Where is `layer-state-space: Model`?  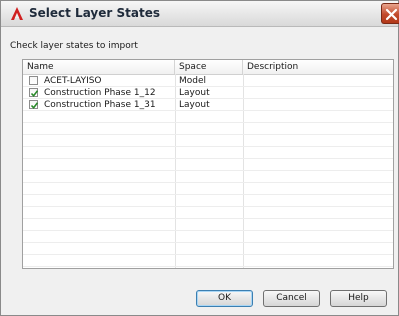
layer-state-space: Model is located at coordinates (193, 81).